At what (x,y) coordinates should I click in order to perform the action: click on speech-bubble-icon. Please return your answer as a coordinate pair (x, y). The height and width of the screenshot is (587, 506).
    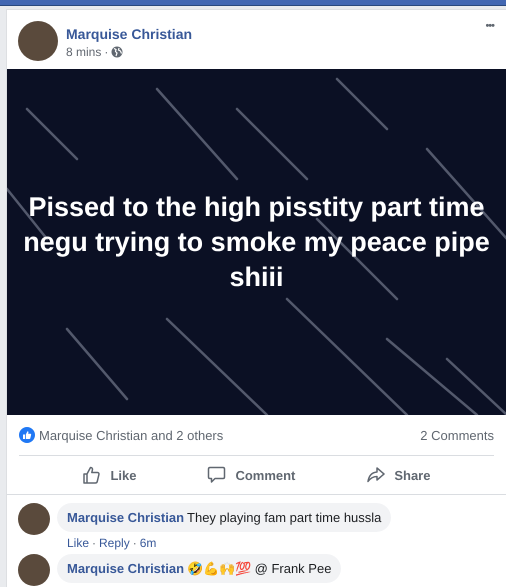
    Looking at the image, I should click on (217, 475).